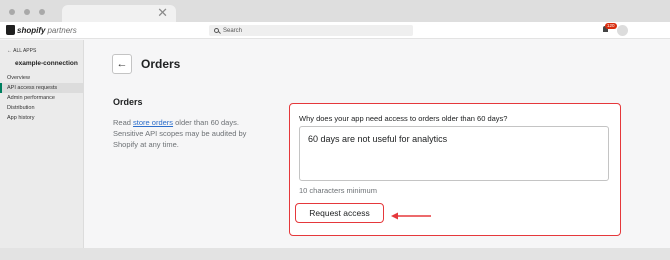 Image resolution: width=670 pixels, height=260 pixels. What do you see at coordinates (123, 122) in the screenshot?
I see `description-prefix: Read` at bounding box center [123, 122].